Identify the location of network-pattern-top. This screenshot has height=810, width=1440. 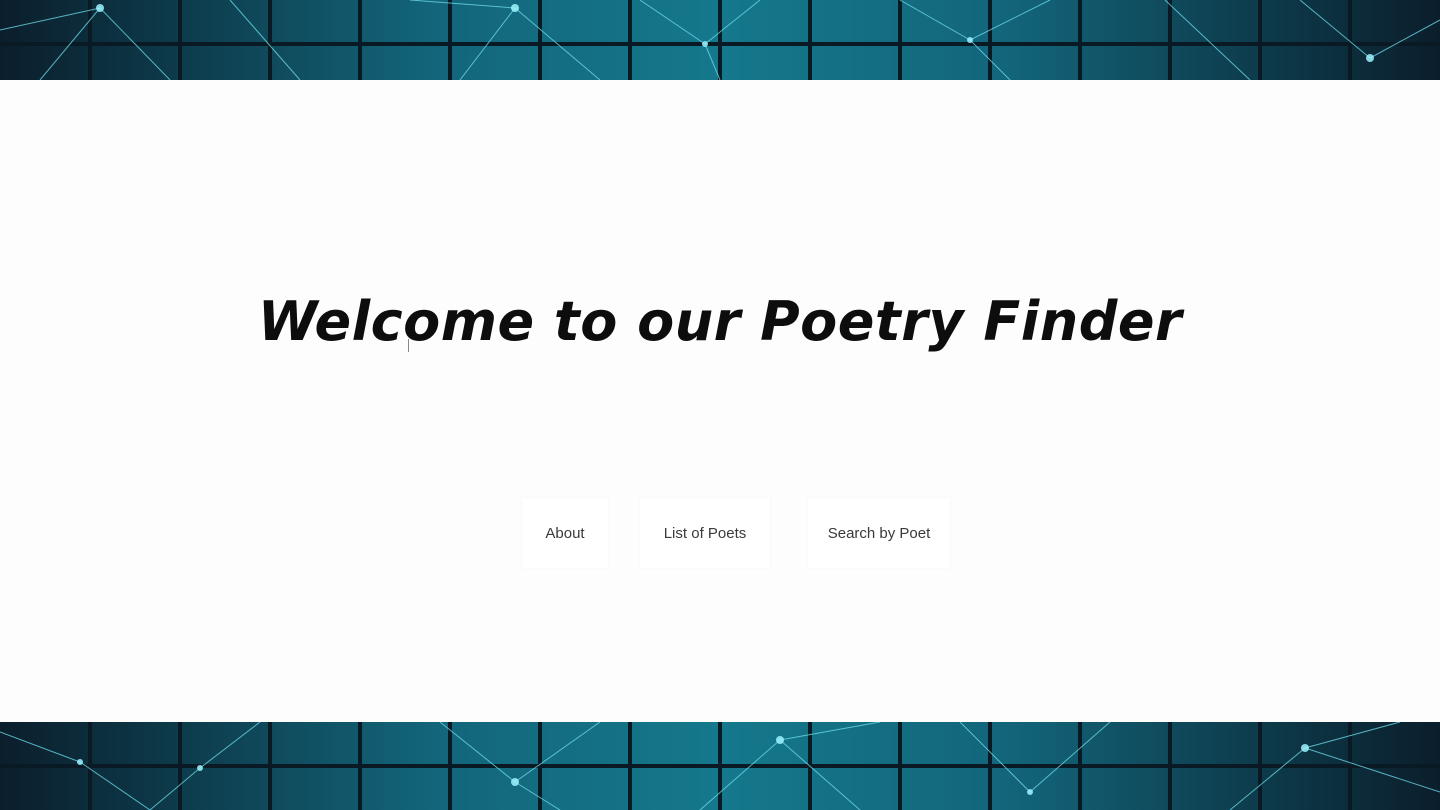
(720, 40).